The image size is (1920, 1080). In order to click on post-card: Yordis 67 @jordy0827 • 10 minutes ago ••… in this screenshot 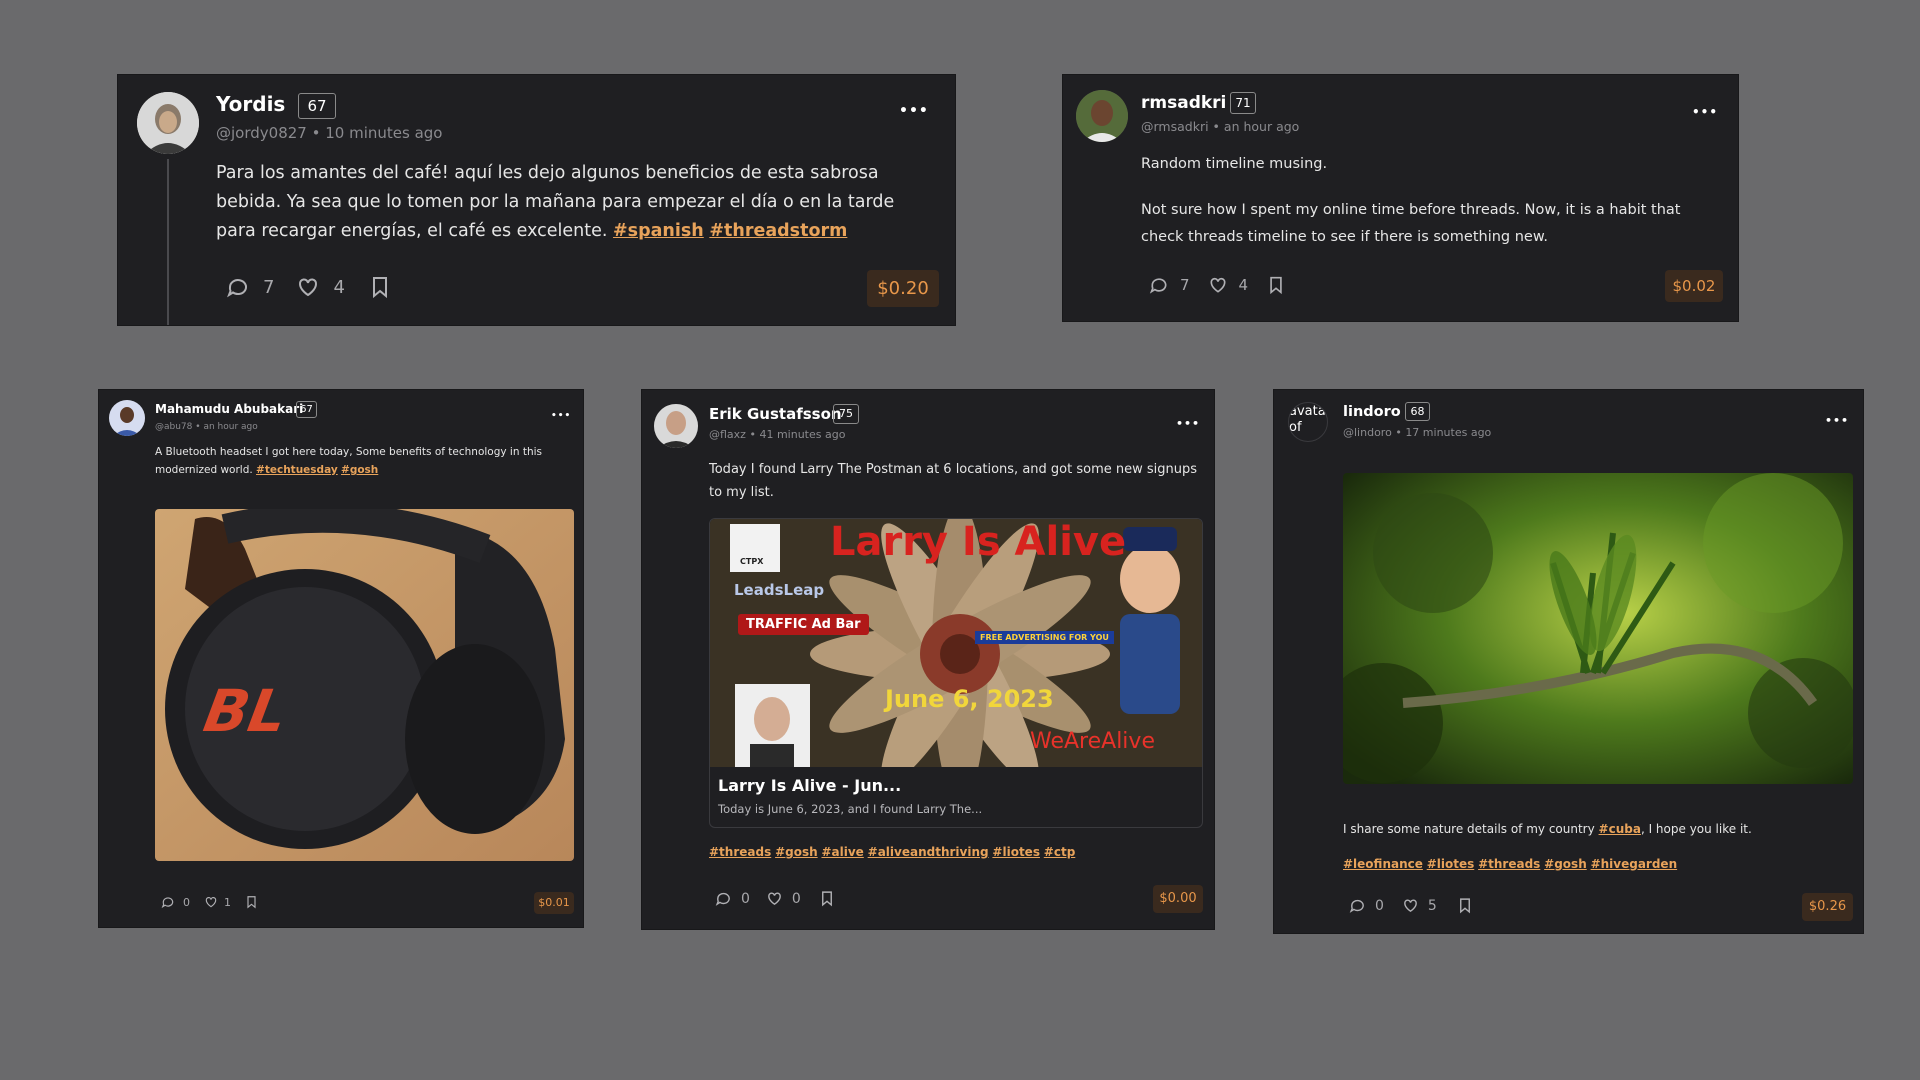, I will do `click(536, 200)`.